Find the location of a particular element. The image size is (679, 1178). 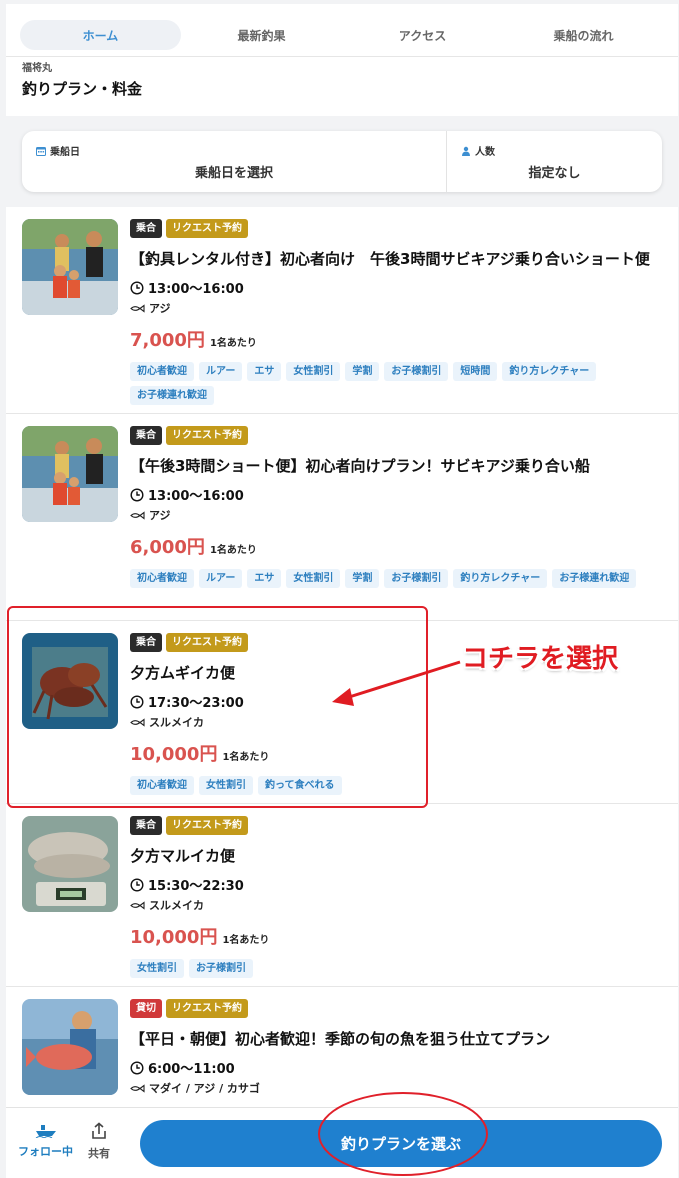

people-label: 人数 is located at coordinates (485, 152).